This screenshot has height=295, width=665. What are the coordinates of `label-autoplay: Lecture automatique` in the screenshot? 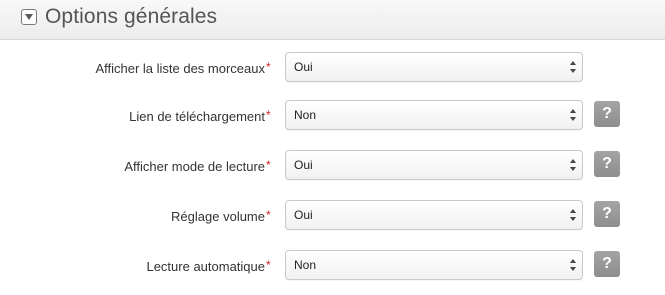 It's located at (205, 266).